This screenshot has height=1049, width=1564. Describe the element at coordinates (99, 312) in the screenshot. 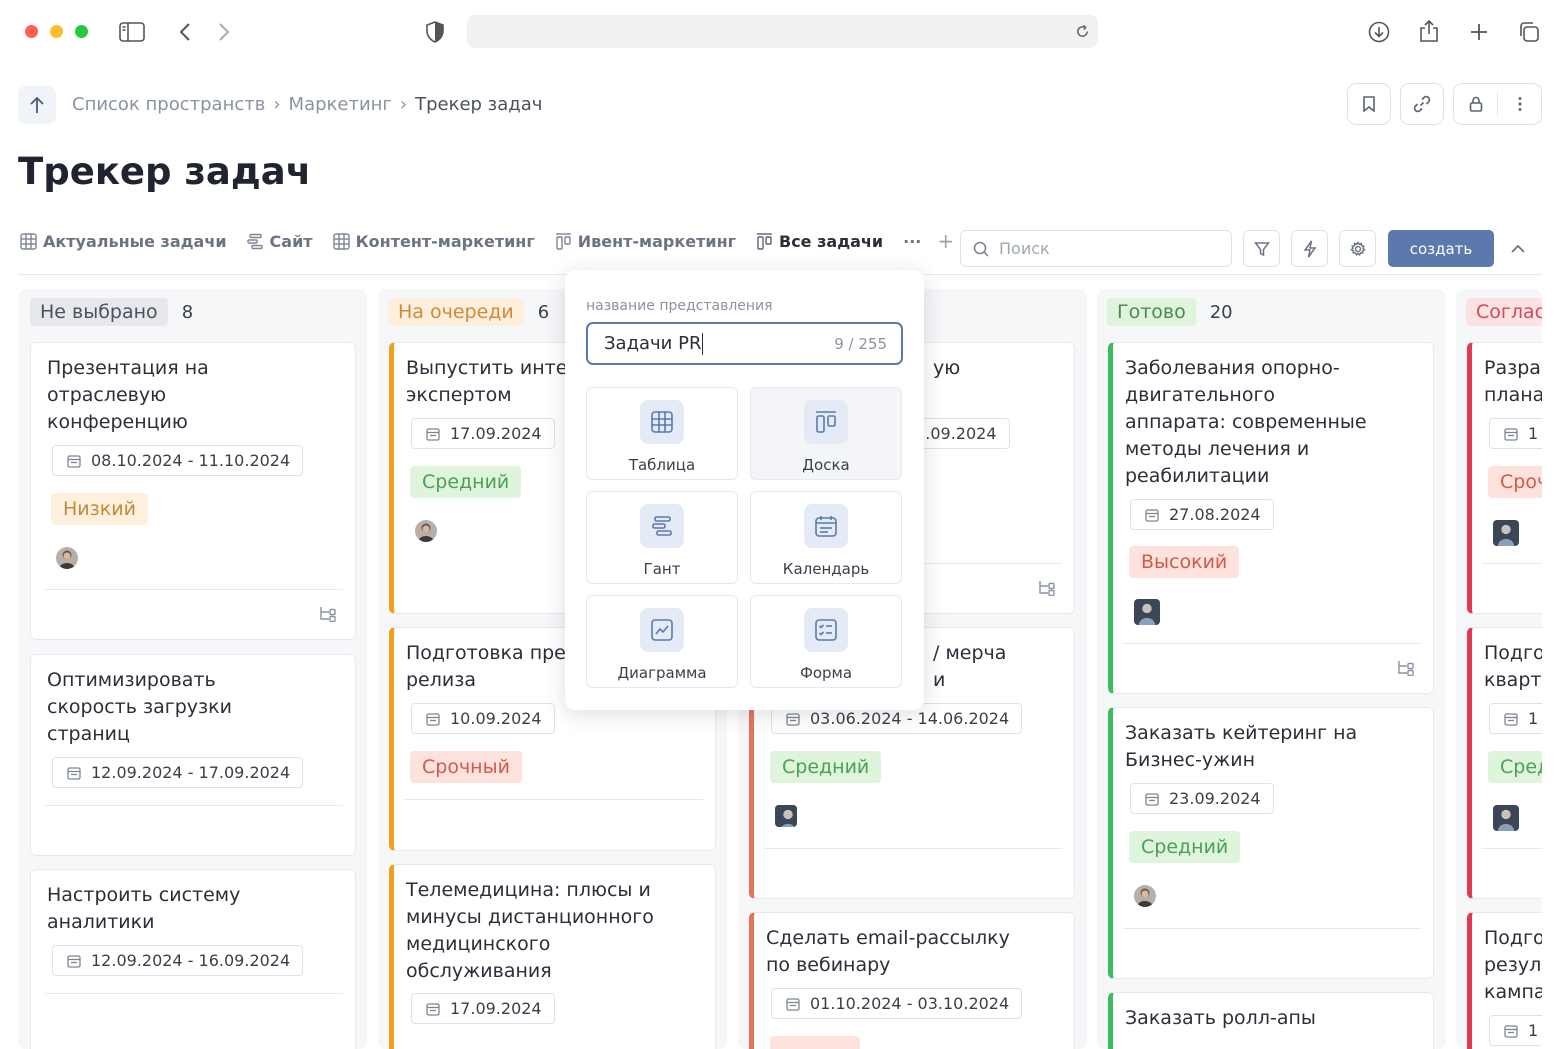

I see `status-badge: Не выбрано` at that location.